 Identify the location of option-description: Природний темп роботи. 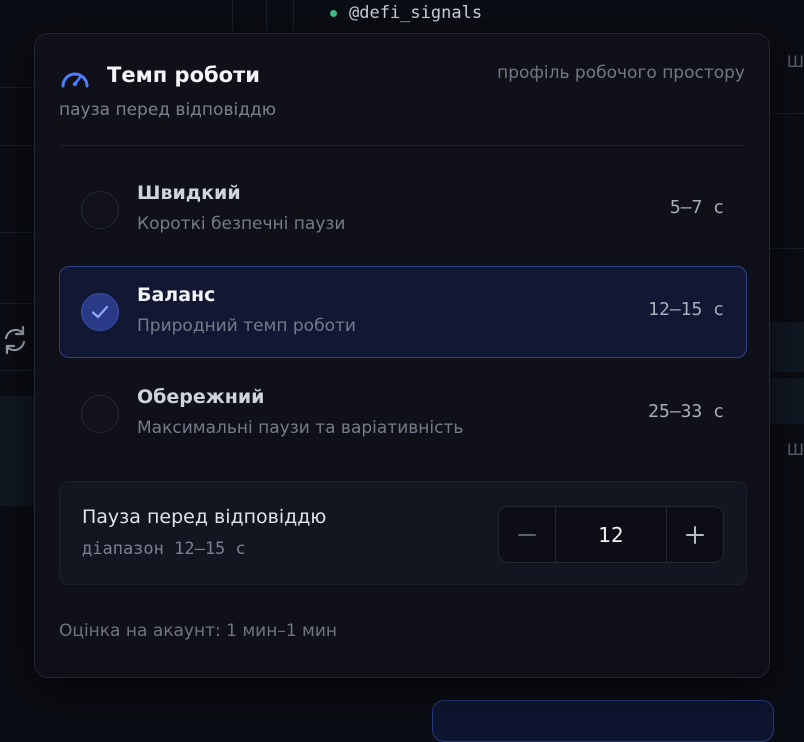
(246, 326).